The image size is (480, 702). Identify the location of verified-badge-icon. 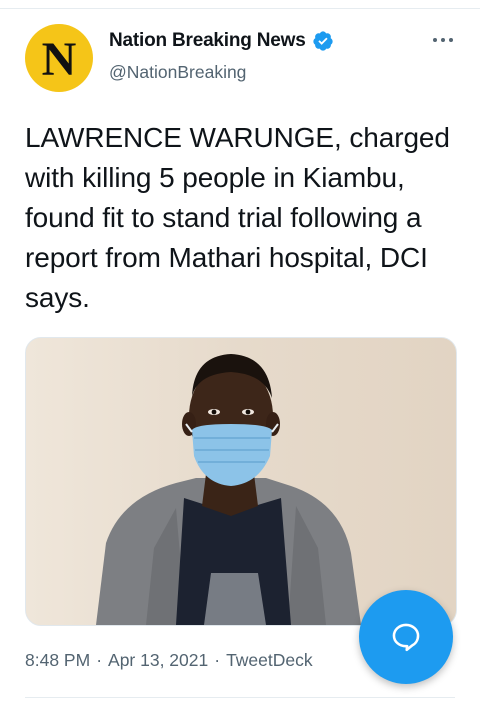
(322, 41).